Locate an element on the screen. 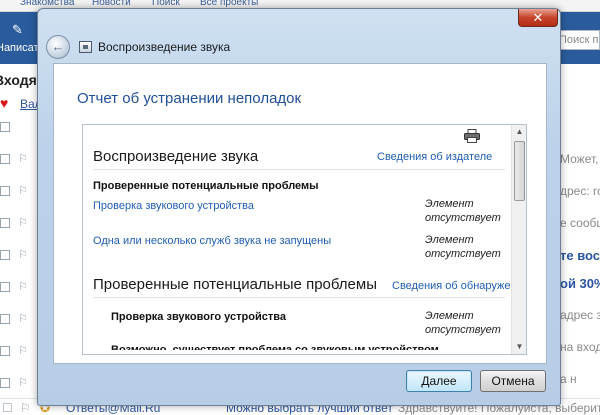  window-icon is located at coordinates (85, 47).